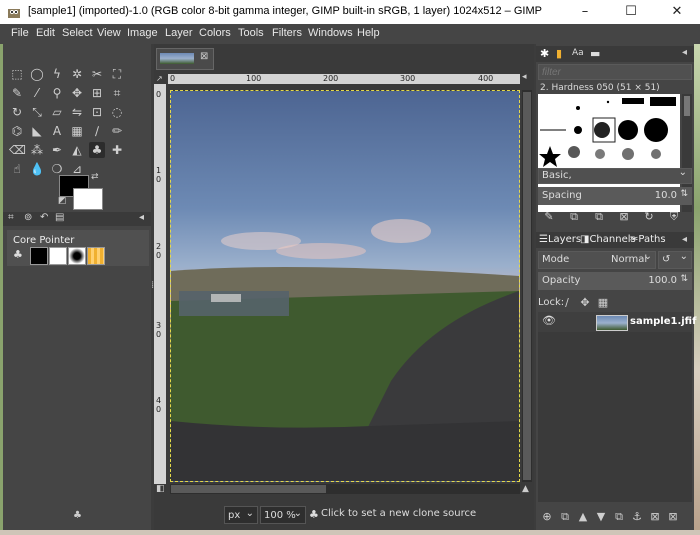 The width and height of the screenshot is (700, 535). What do you see at coordinates (578, 53) in the screenshot?
I see `fonts-tab-icon: Aa` at bounding box center [578, 53].